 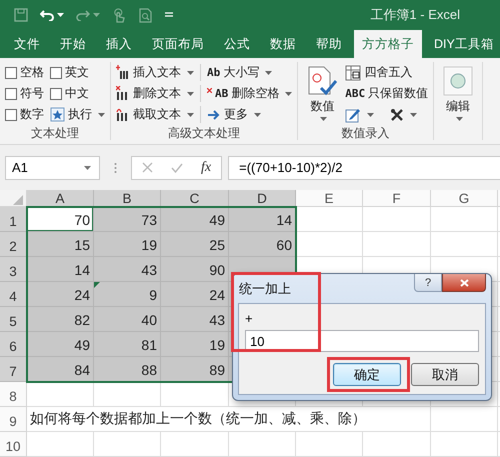 What do you see at coordinates (388, 44) in the screenshot?
I see `ribbon-tab: 方方格子` at bounding box center [388, 44].